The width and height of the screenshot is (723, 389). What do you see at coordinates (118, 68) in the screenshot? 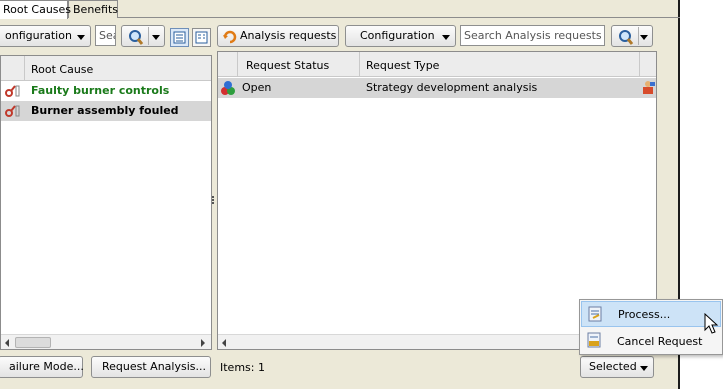
I see `root-cause-column-header: Root Cause` at bounding box center [118, 68].